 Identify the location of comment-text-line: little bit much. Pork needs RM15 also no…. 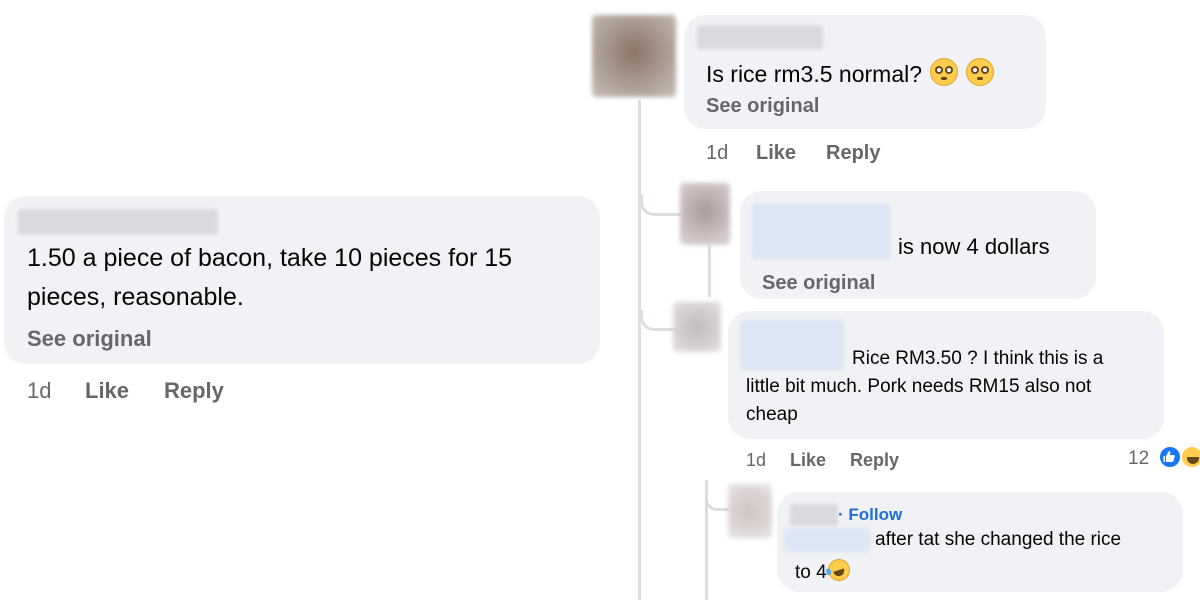
(919, 386).